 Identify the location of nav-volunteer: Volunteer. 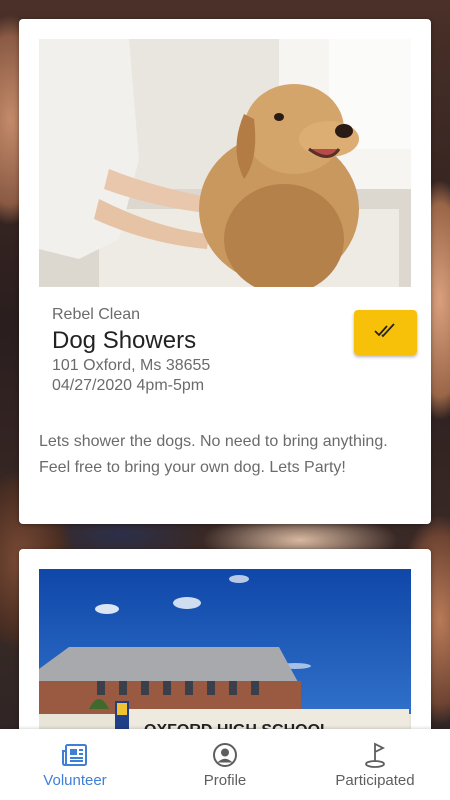
(75, 764).